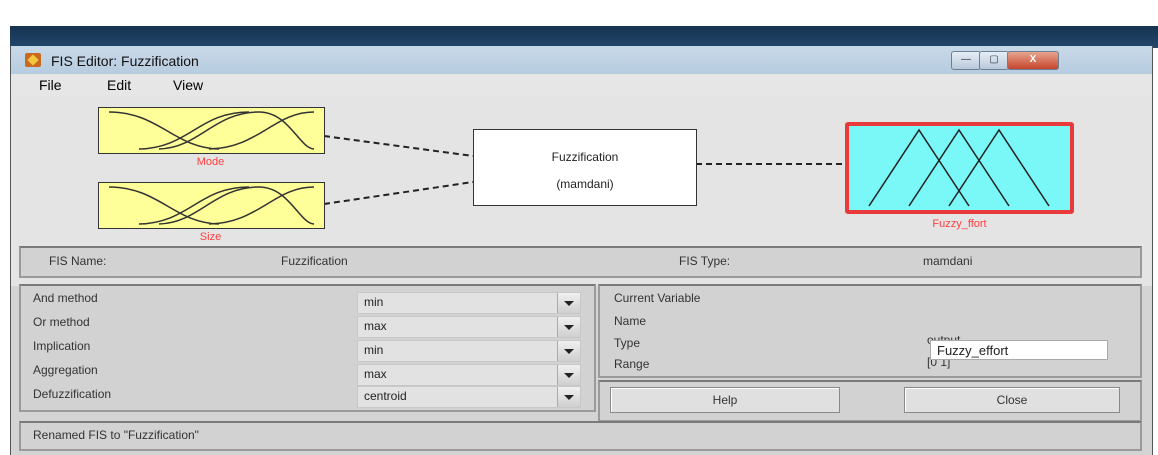 The width and height of the screenshot is (1158, 455). Describe the element at coordinates (585, 184) in the screenshot. I see `system-type: (mamdani)` at that location.